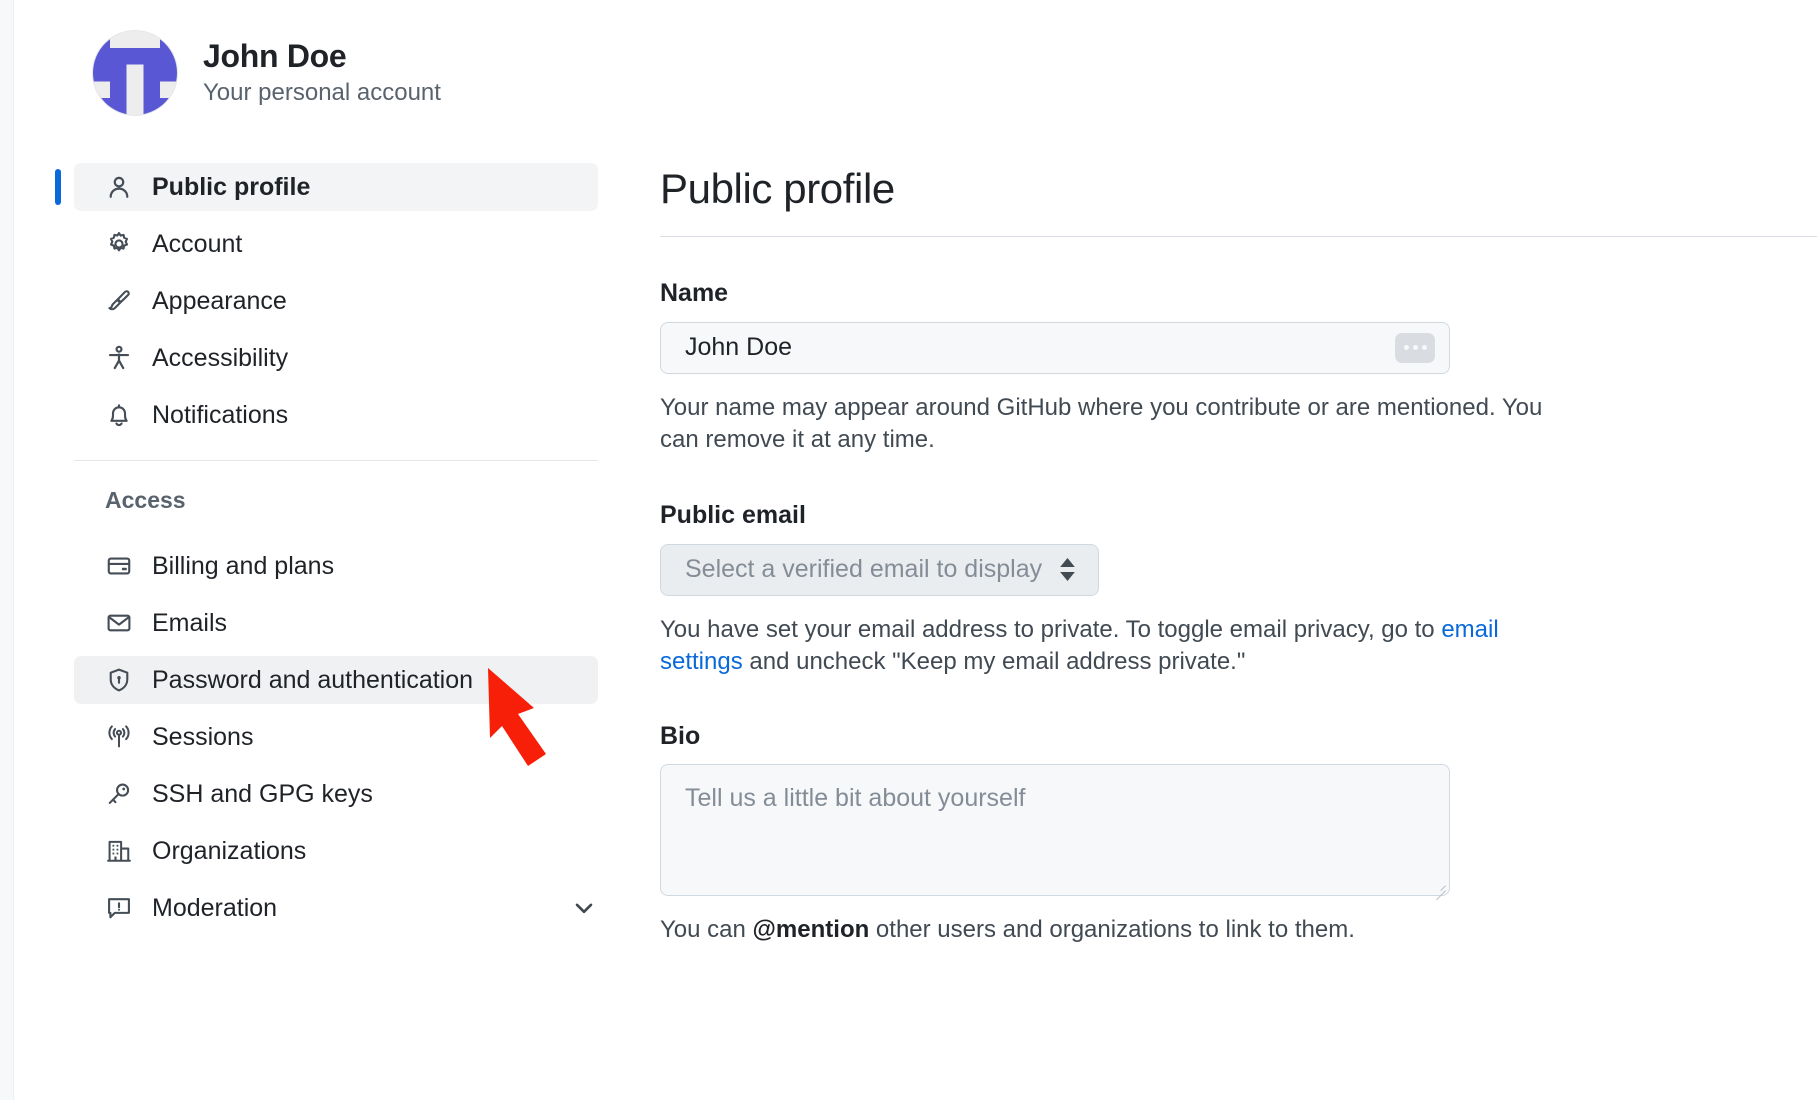 This screenshot has width=1817, height=1100. I want to click on paintbrush-icon, so click(118, 301).